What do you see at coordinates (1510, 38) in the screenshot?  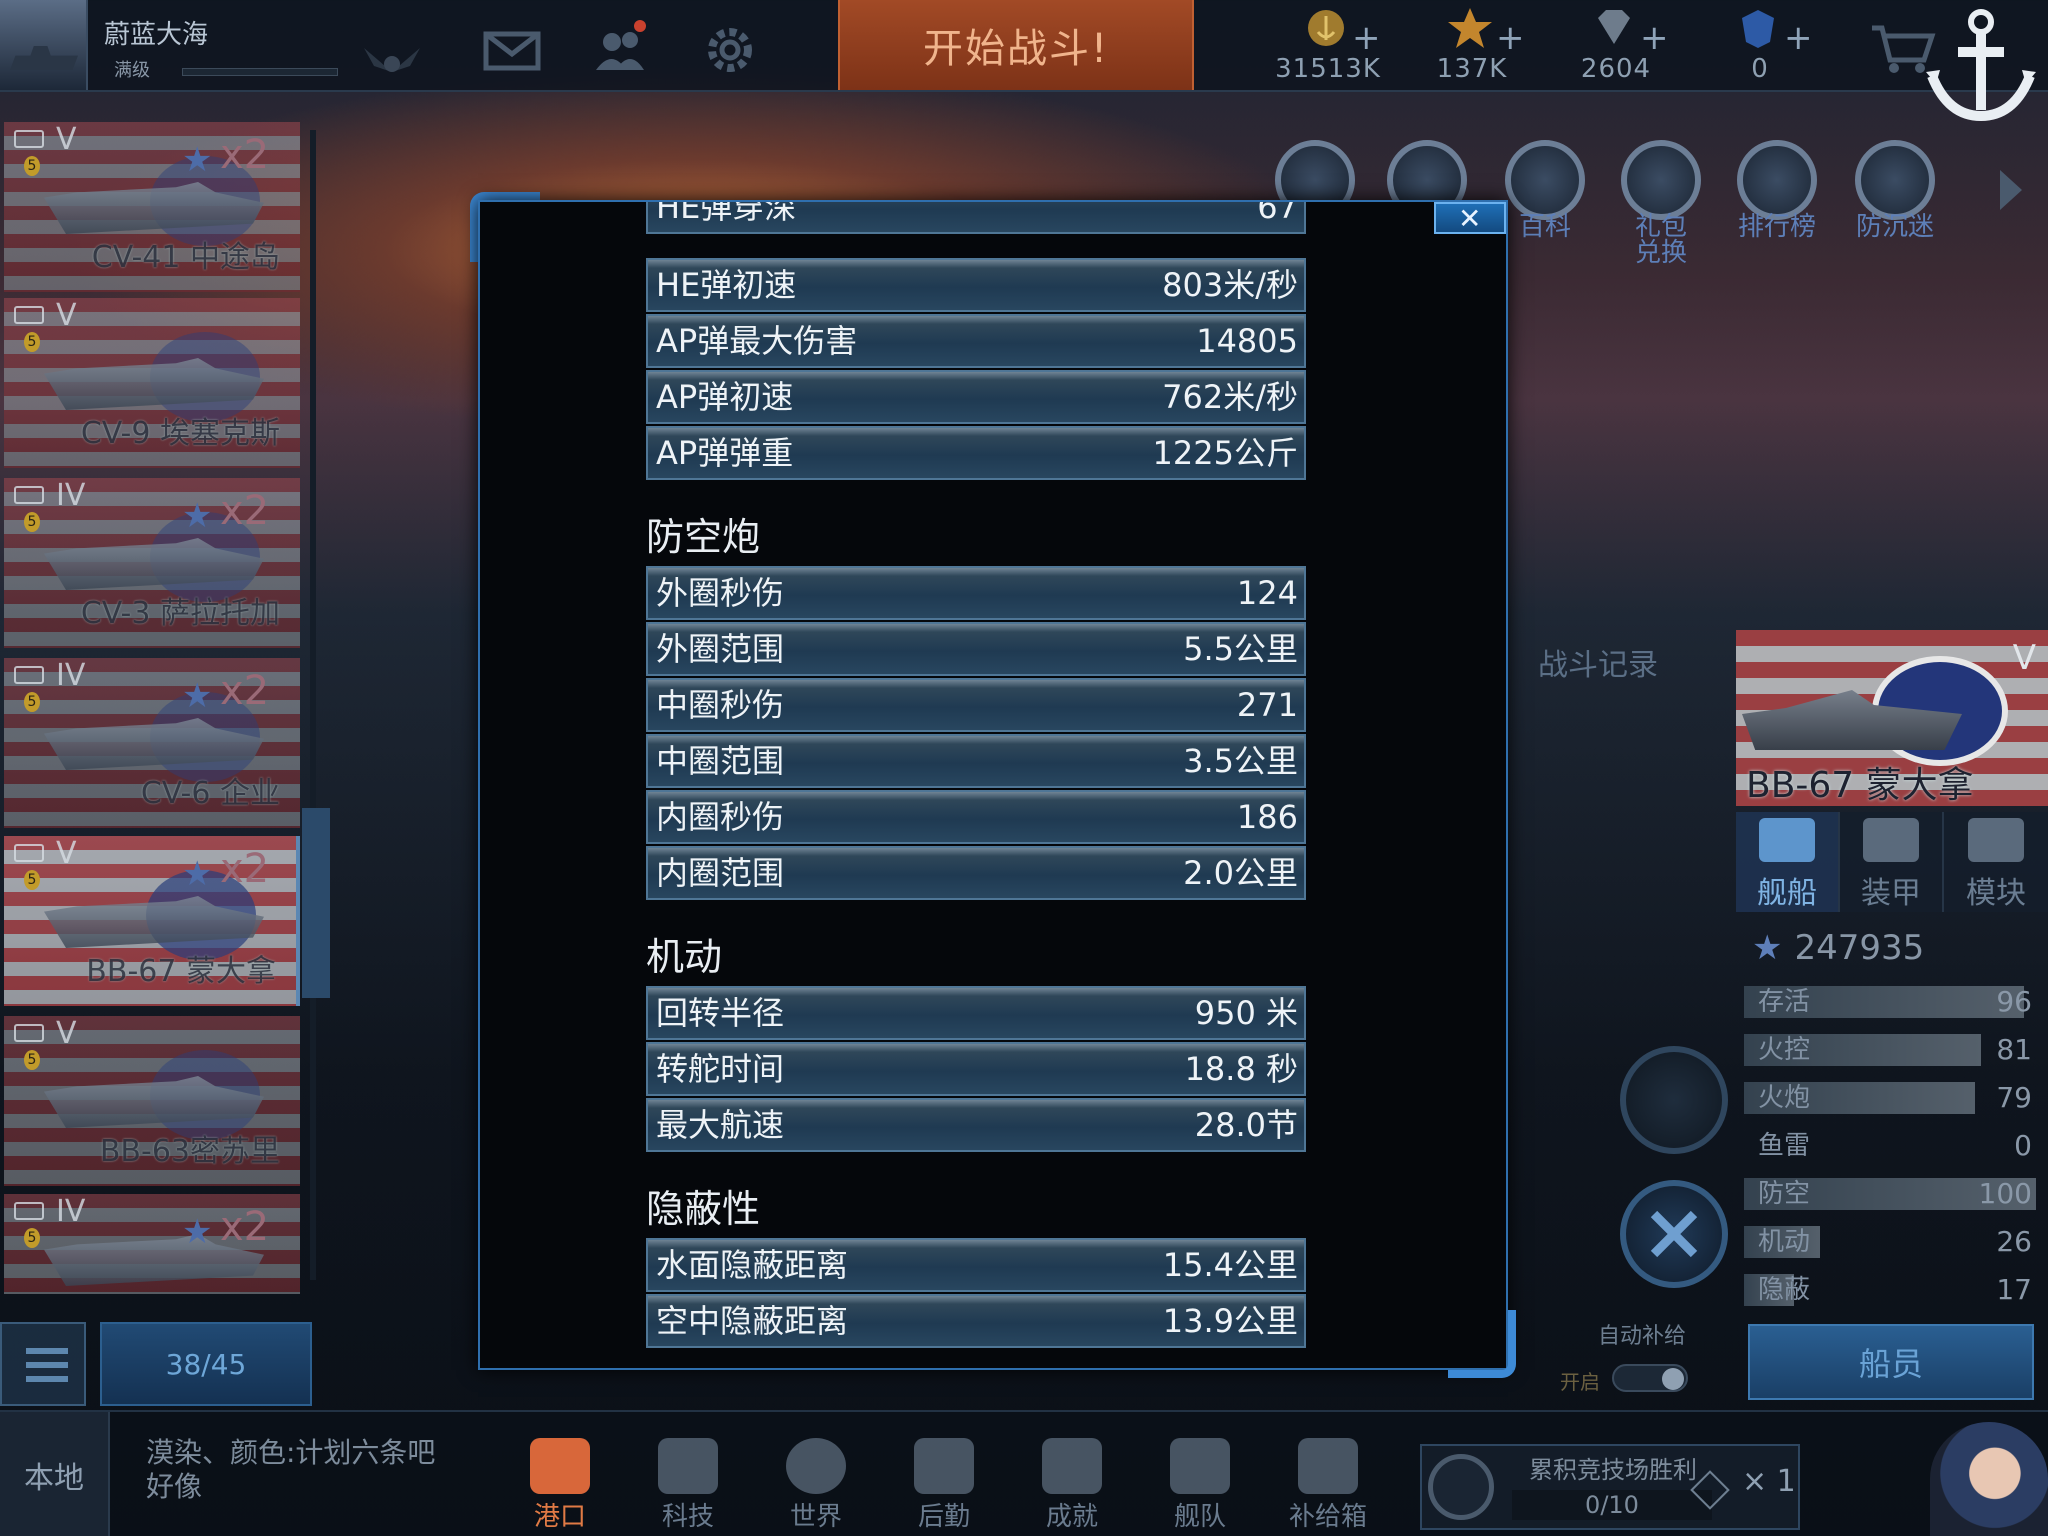 I see `add-merit-icon: +` at bounding box center [1510, 38].